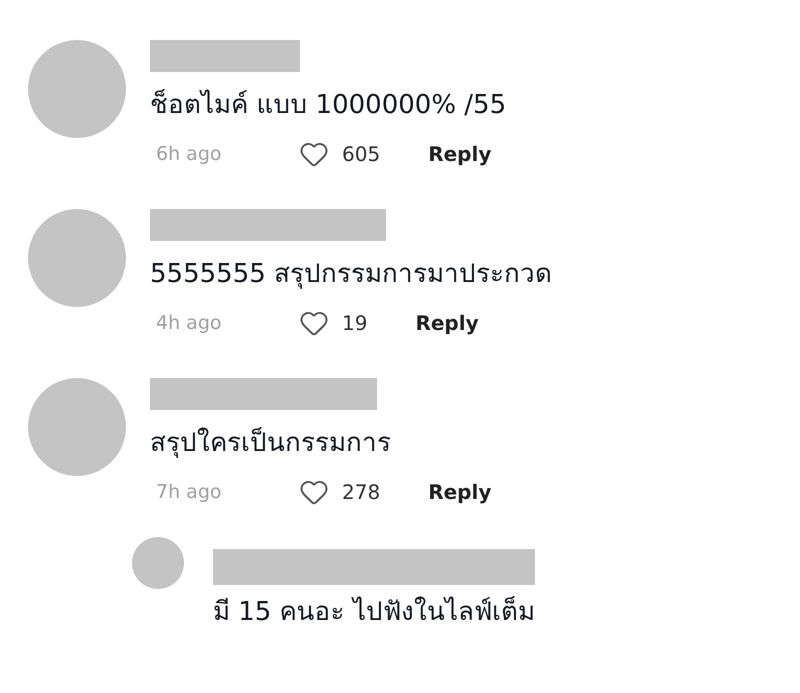 This screenshot has width=800, height=693. I want to click on comment-text: 5555555 สรุปกรรมการมาประกวด, so click(351, 274).